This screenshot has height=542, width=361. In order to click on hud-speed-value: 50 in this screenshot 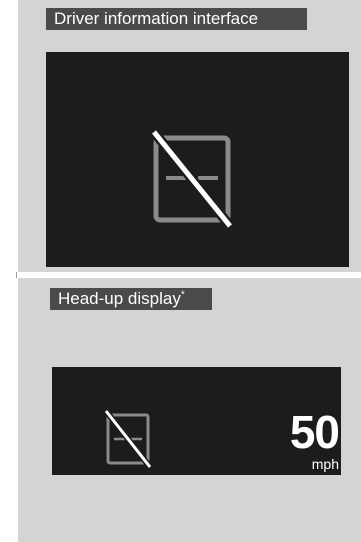, I will do `click(314, 432)`.